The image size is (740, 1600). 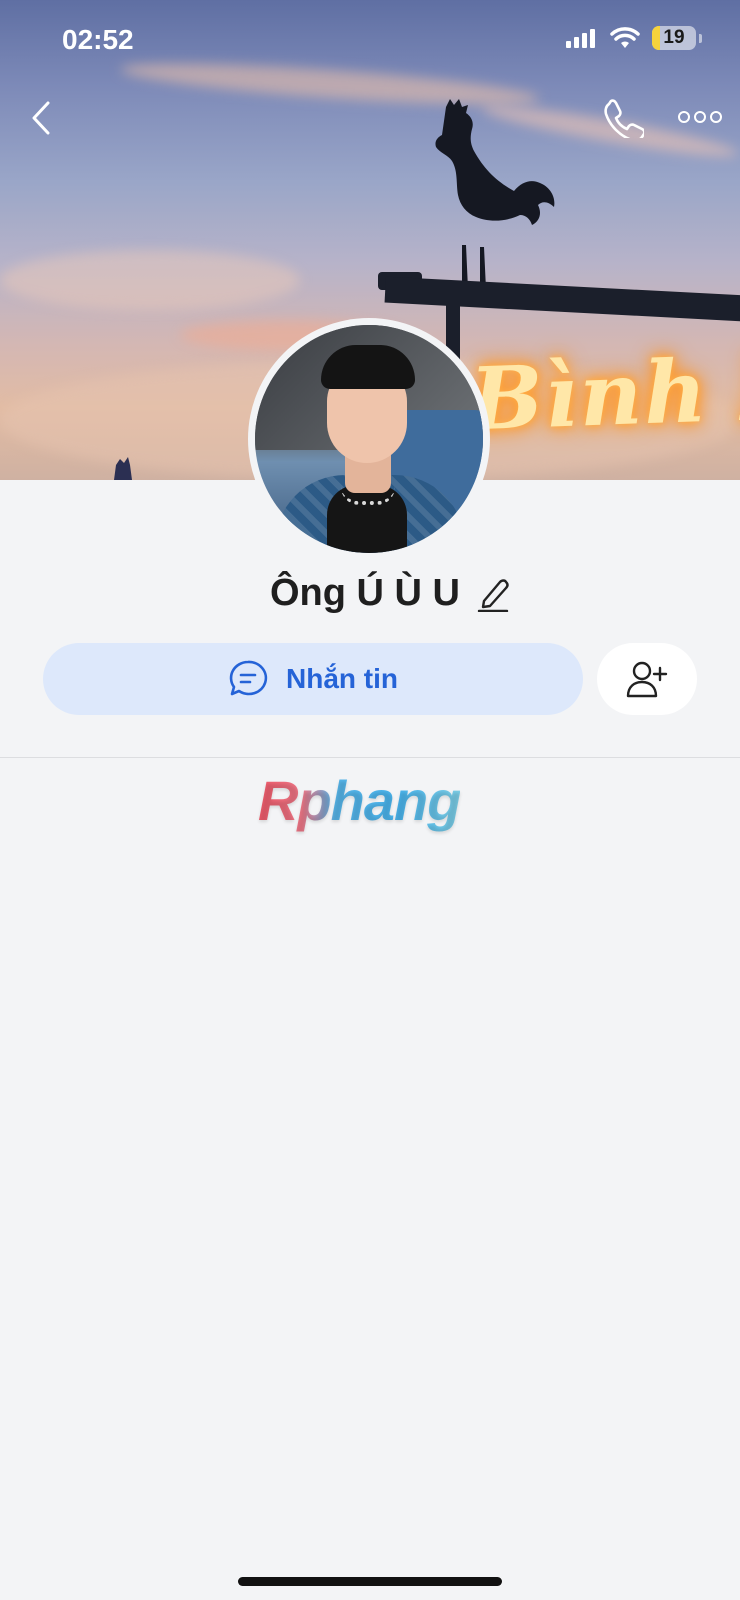 I want to click on chevron-left-icon, so click(x=41, y=118).